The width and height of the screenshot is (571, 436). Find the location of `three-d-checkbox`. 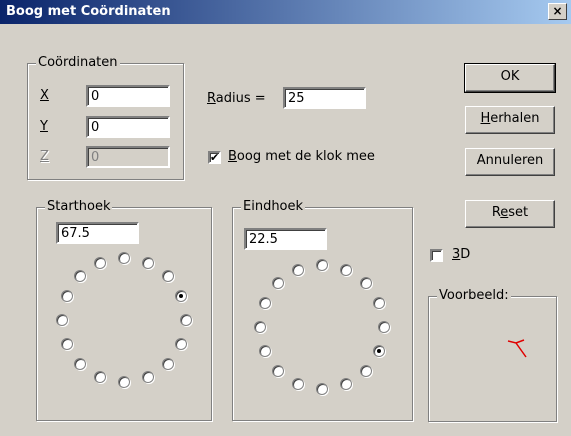

three-d-checkbox is located at coordinates (436, 255).